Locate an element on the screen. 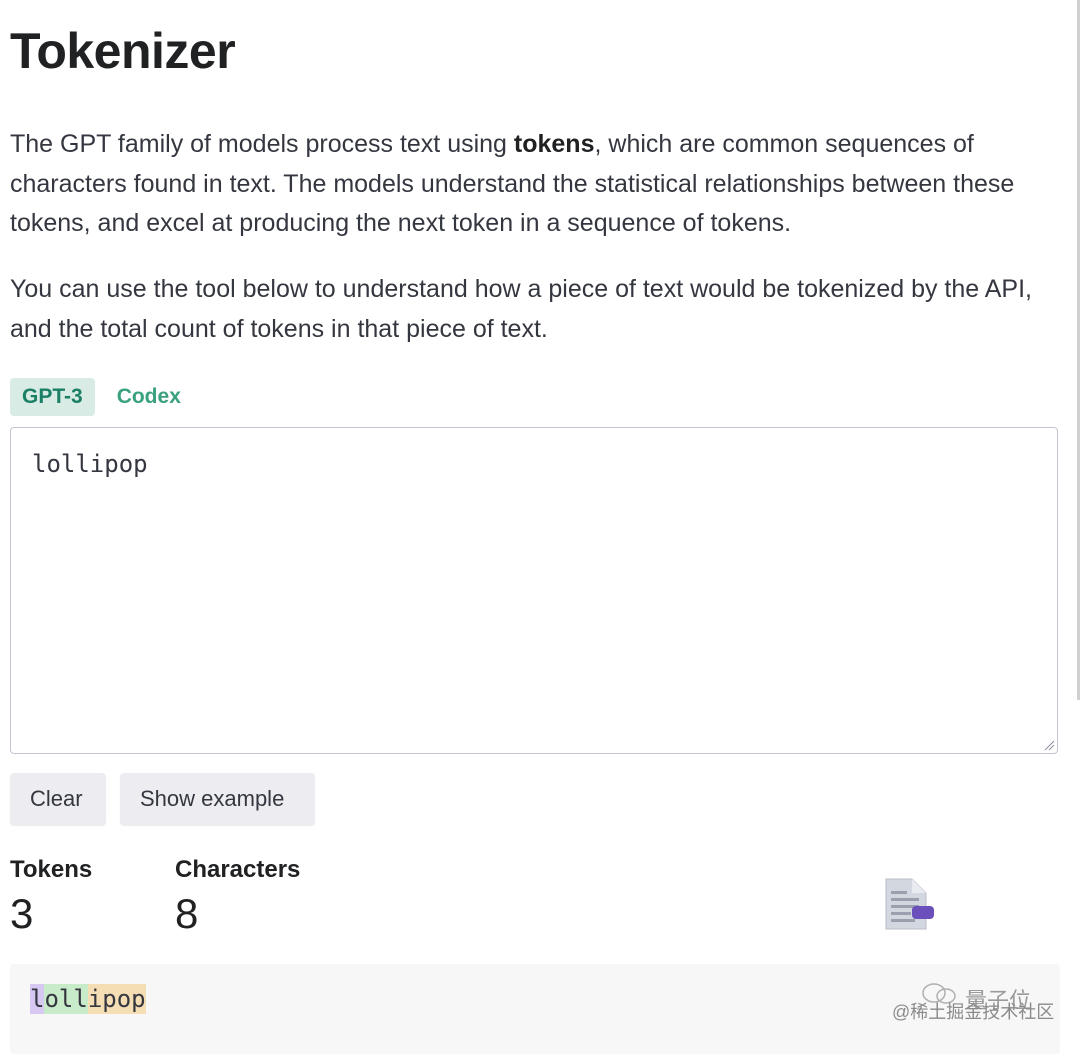  tokens-count: 3 is located at coordinates (22, 913).